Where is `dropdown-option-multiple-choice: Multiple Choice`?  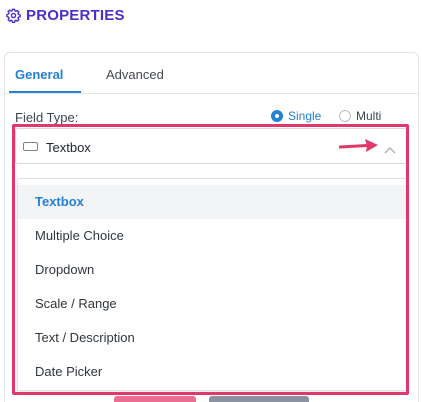
dropdown-option-multiple-choice: Multiple Choice is located at coordinates (212, 236).